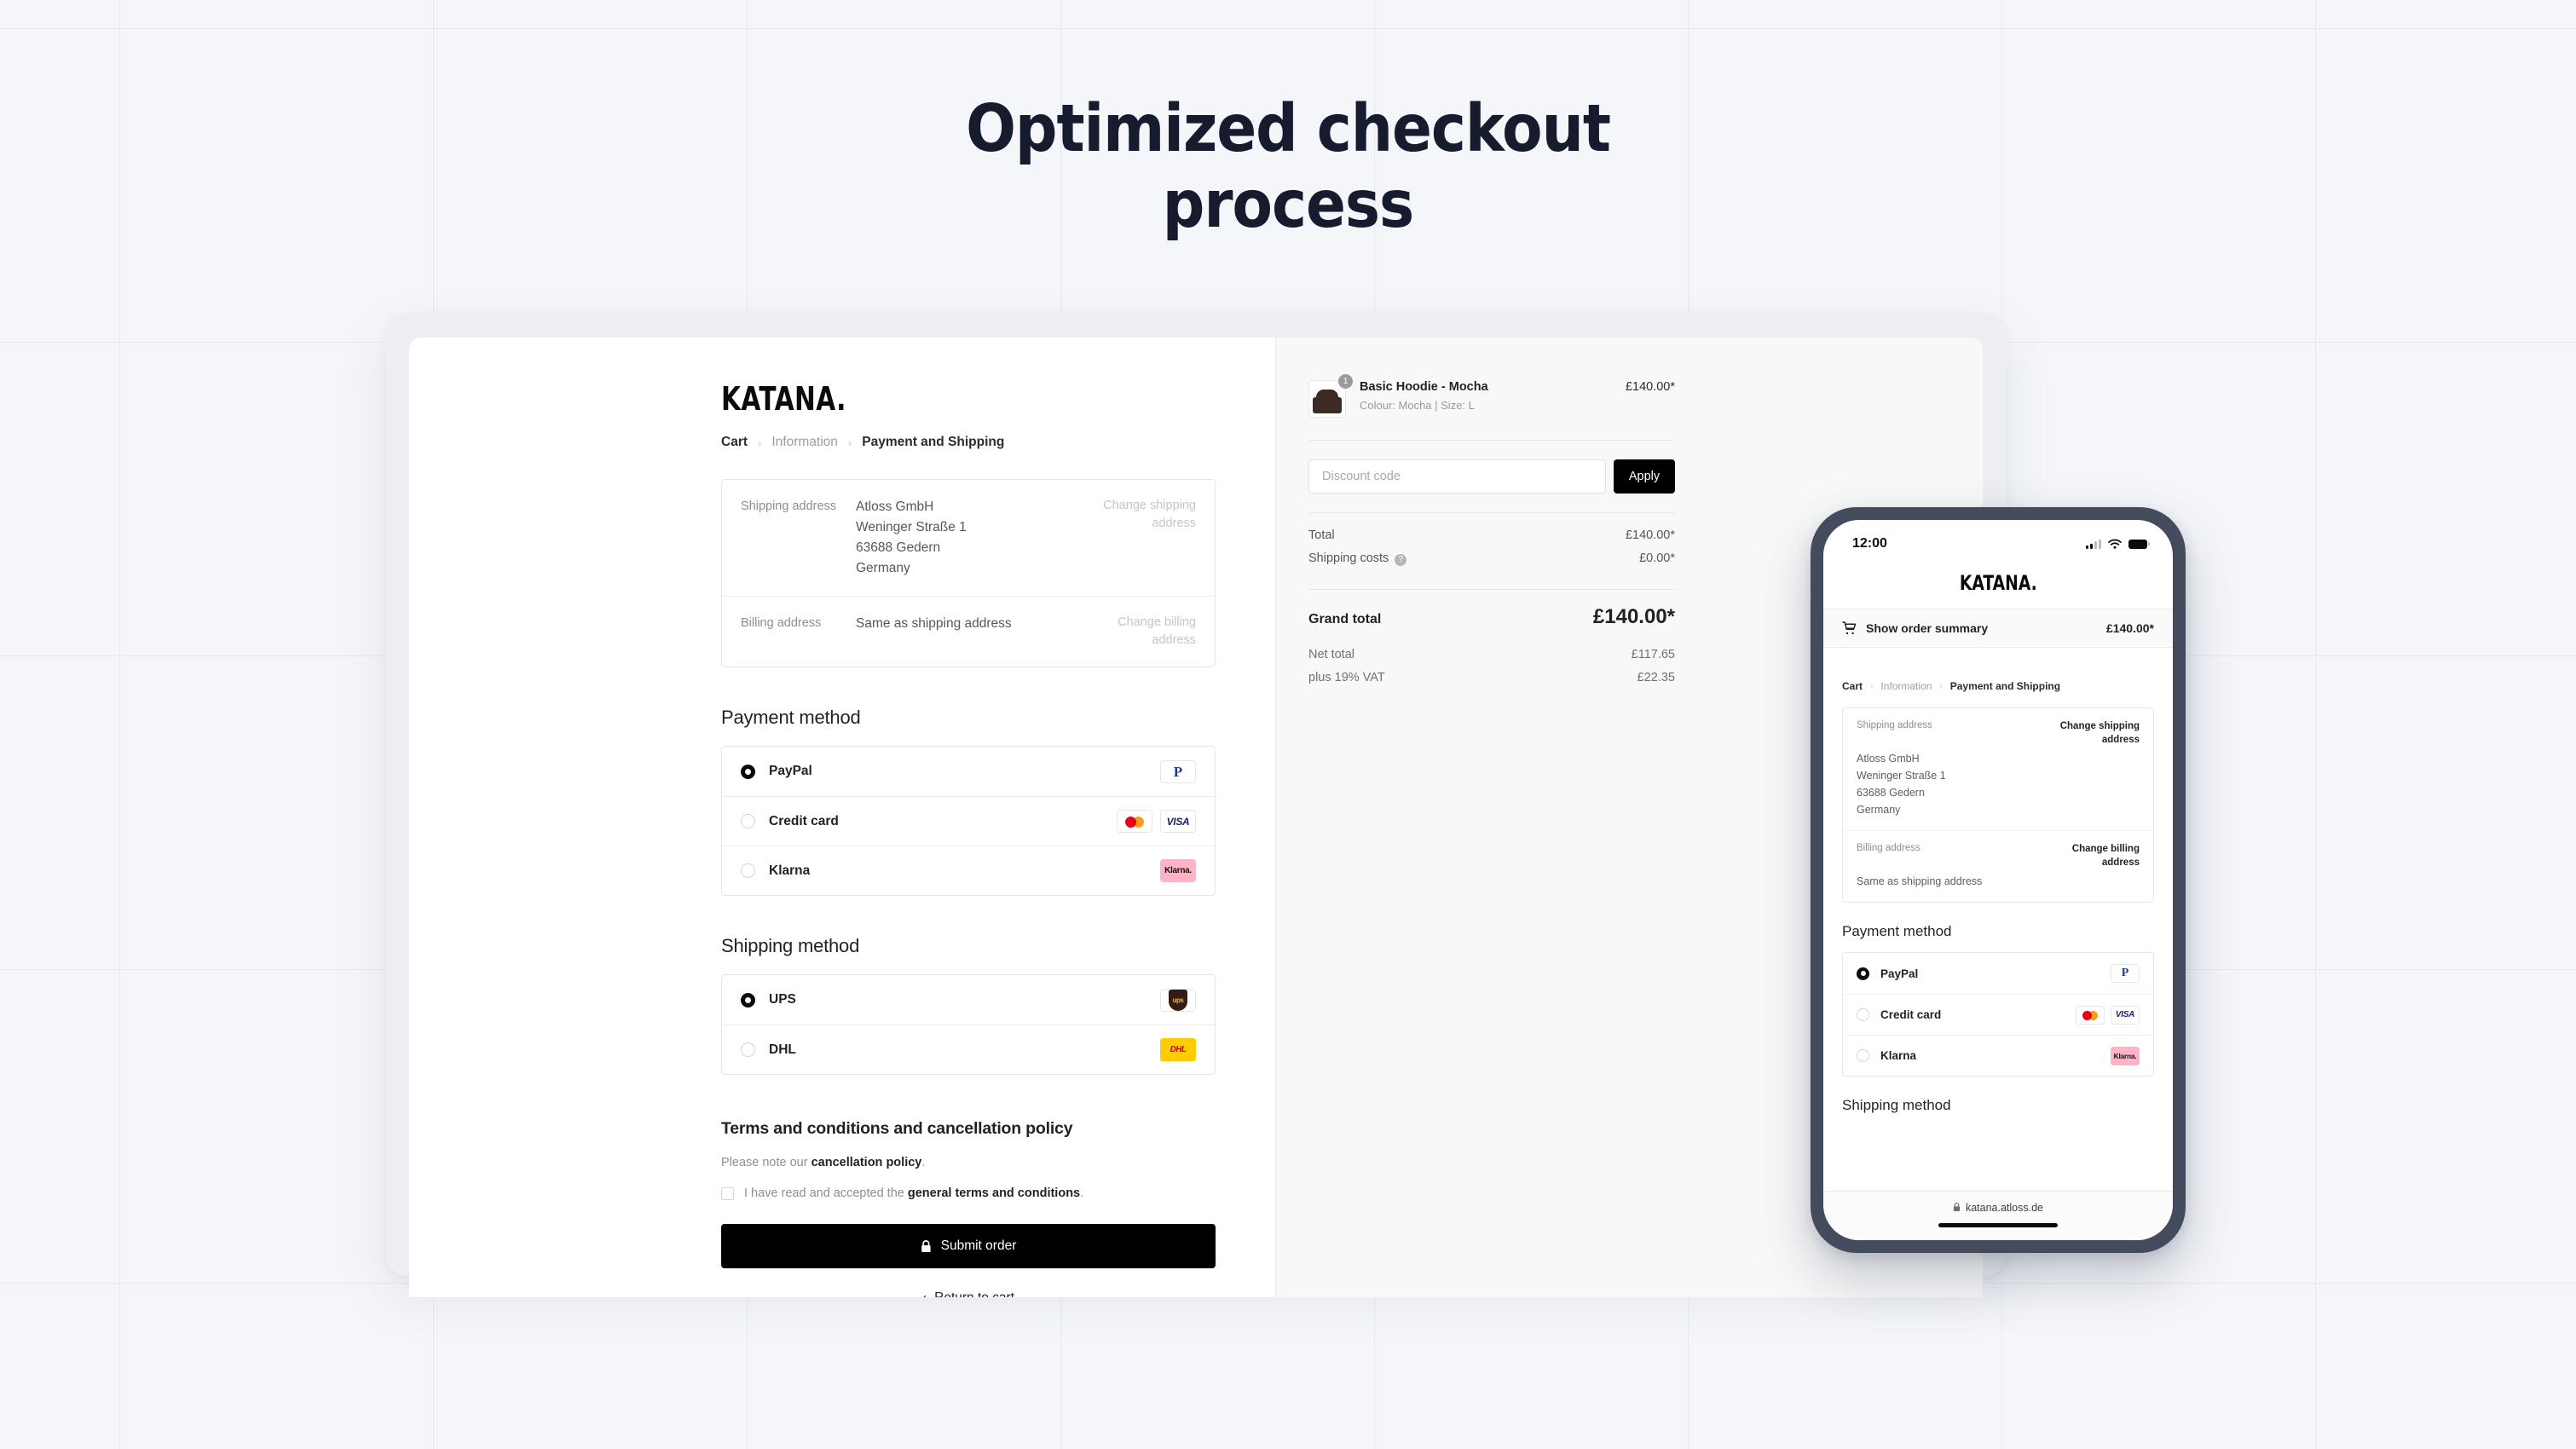 Image resolution: width=2576 pixels, height=1449 pixels. I want to click on phone-breadcrumb-item-information: Information, so click(1906, 686).